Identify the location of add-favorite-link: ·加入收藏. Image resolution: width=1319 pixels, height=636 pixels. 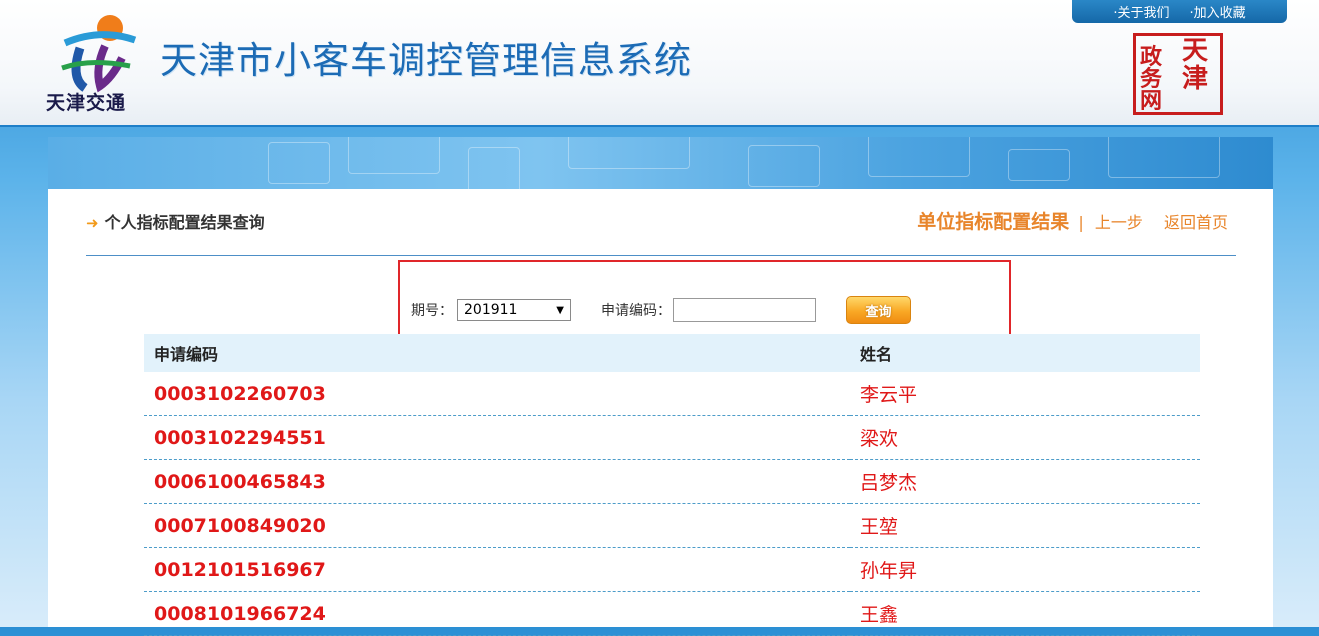
(1218, 11).